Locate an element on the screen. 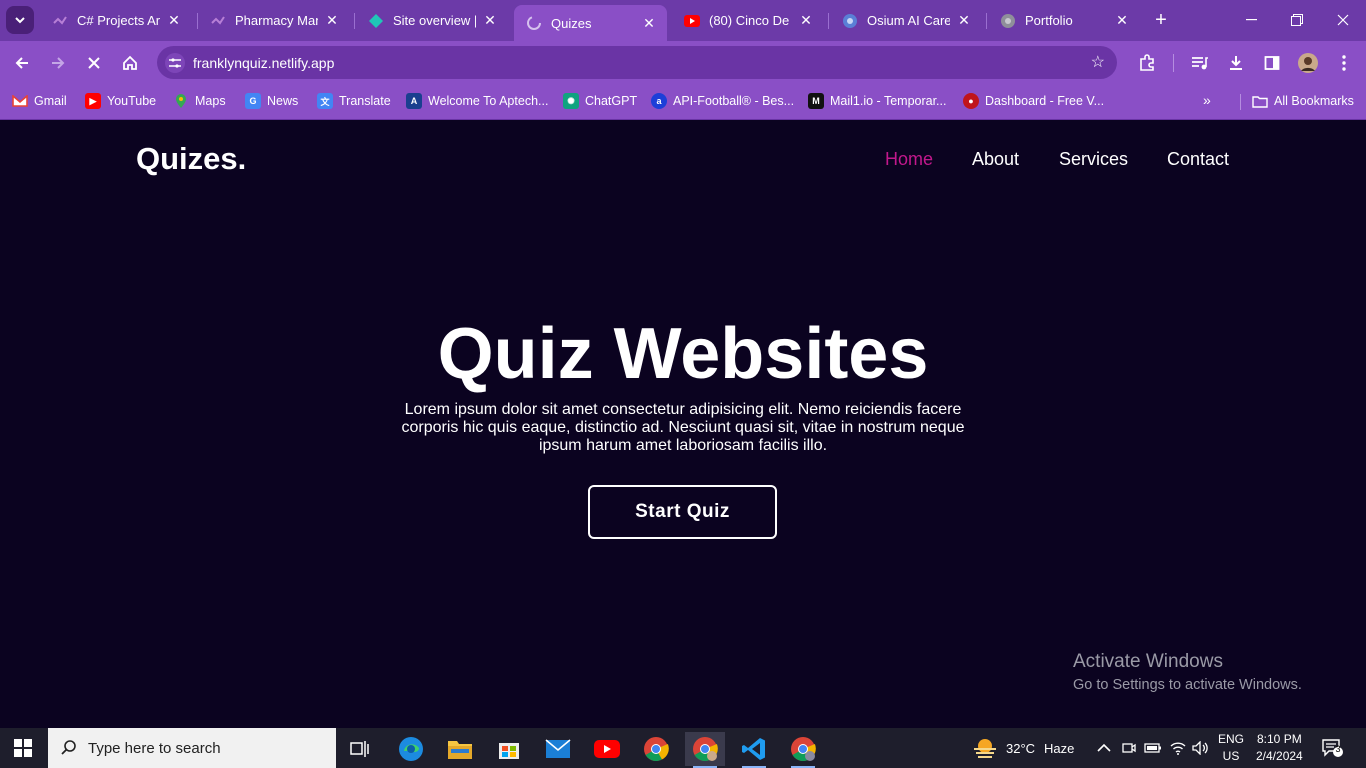 The height and width of the screenshot is (768, 1366). new-tab-button: + is located at coordinates (1161, 20).